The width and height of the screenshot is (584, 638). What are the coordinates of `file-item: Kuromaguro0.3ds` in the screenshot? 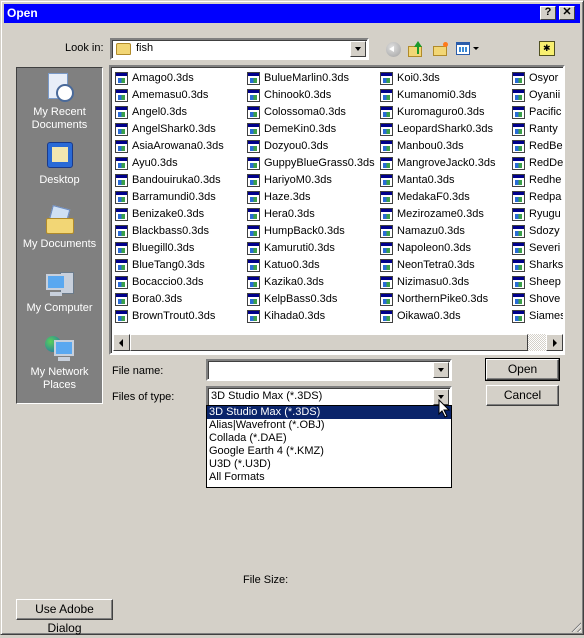 It's located at (437, 112).